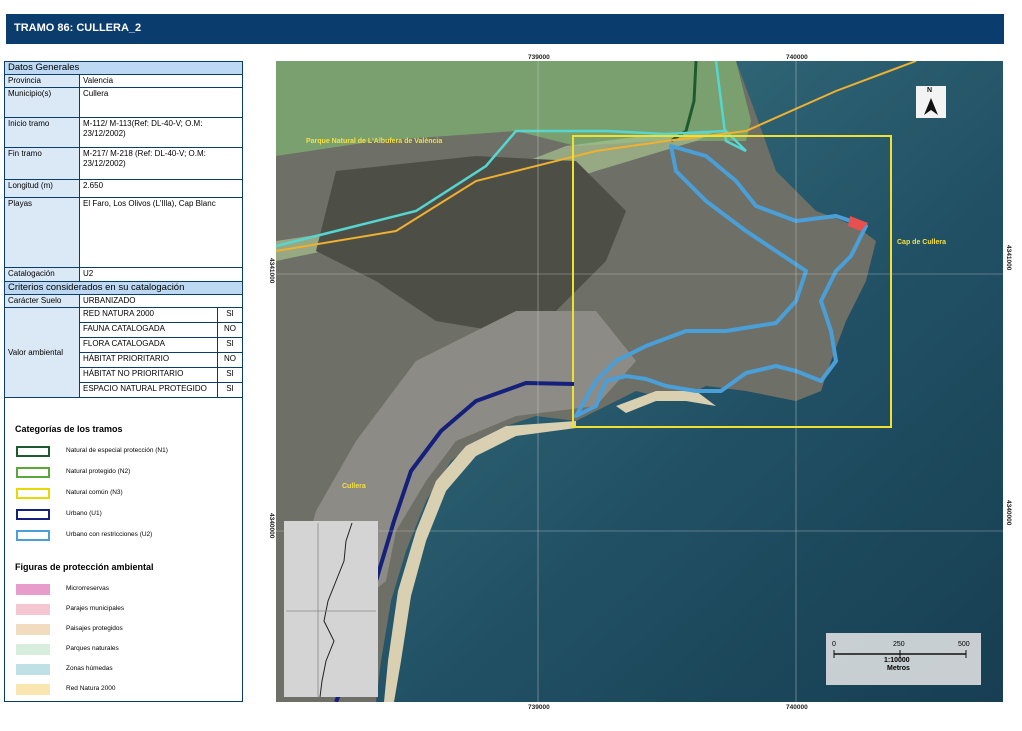 This screenshot has width=1022, height=731. Describe the element at coordinates (87, 588) in the screenshot. I see `legend-label: Microrreservas` at that location.